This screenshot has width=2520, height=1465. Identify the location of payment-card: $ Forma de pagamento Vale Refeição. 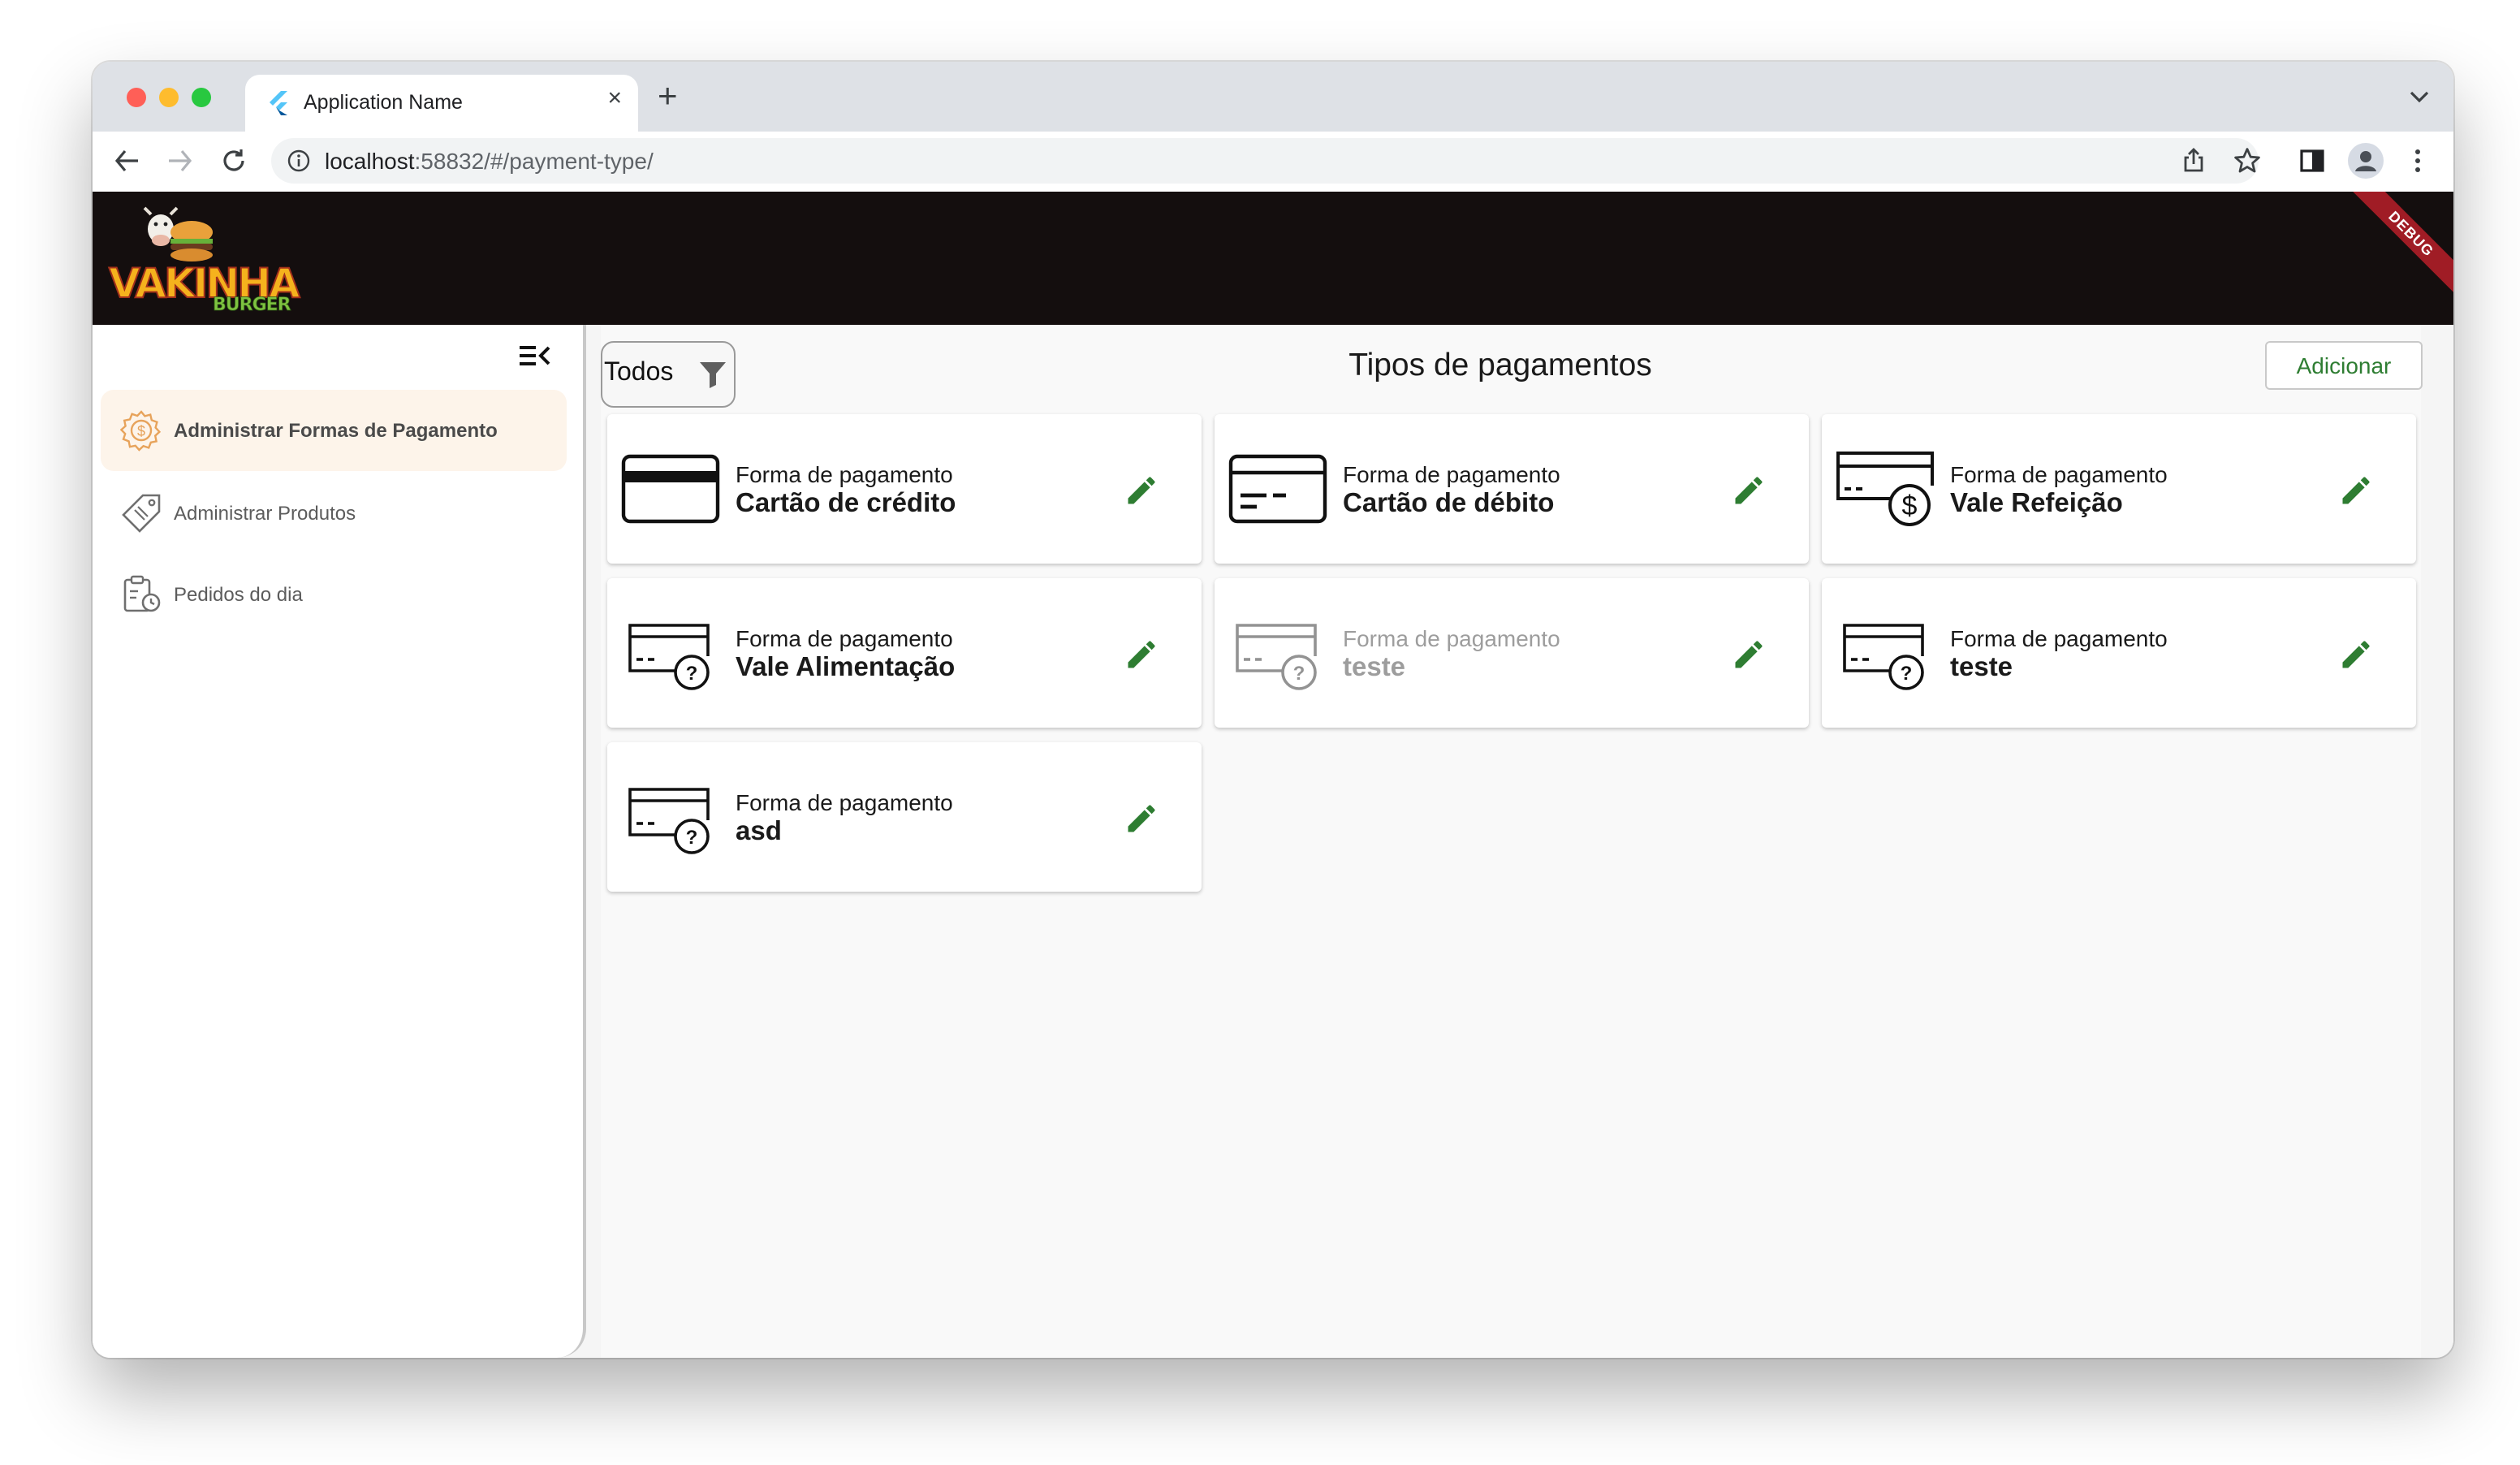
(2119, 489).